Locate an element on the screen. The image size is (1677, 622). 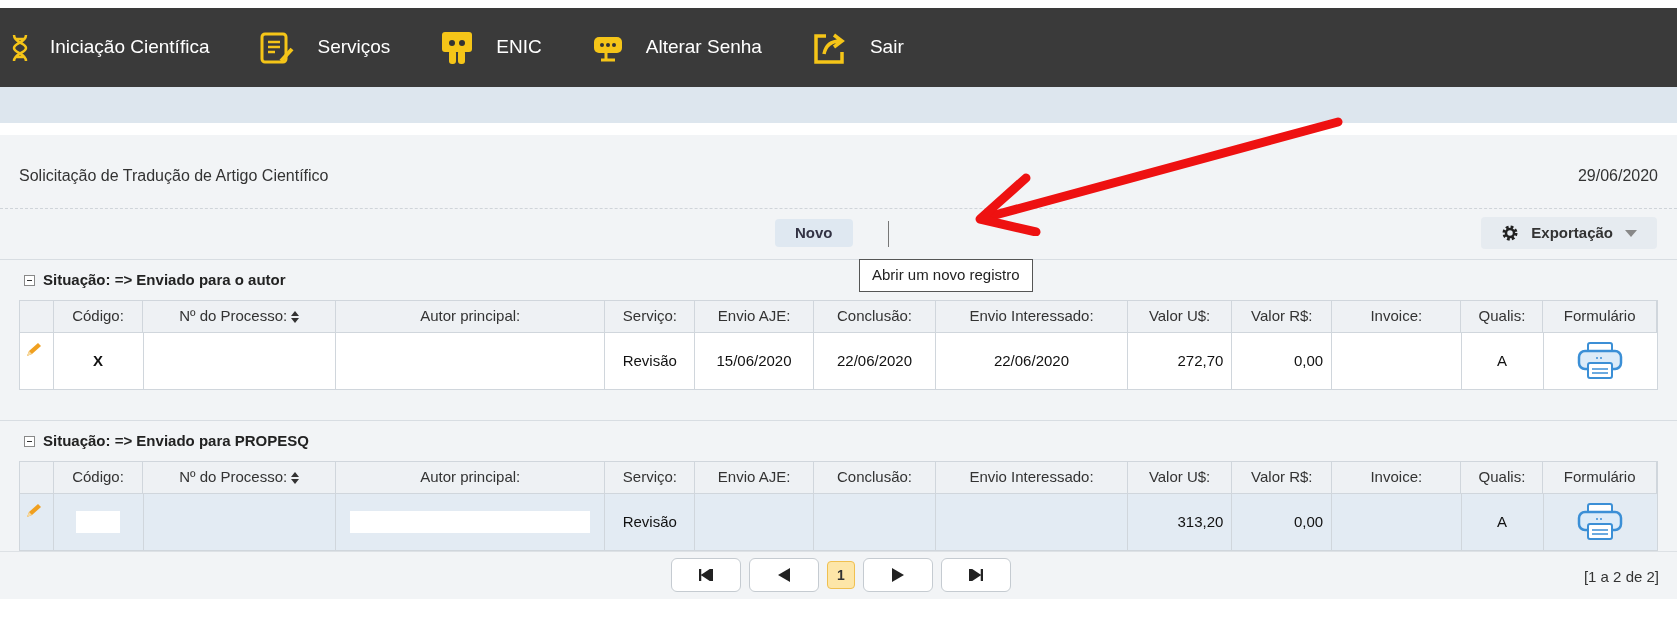
dna-icon is located at coordinates (20, 47).